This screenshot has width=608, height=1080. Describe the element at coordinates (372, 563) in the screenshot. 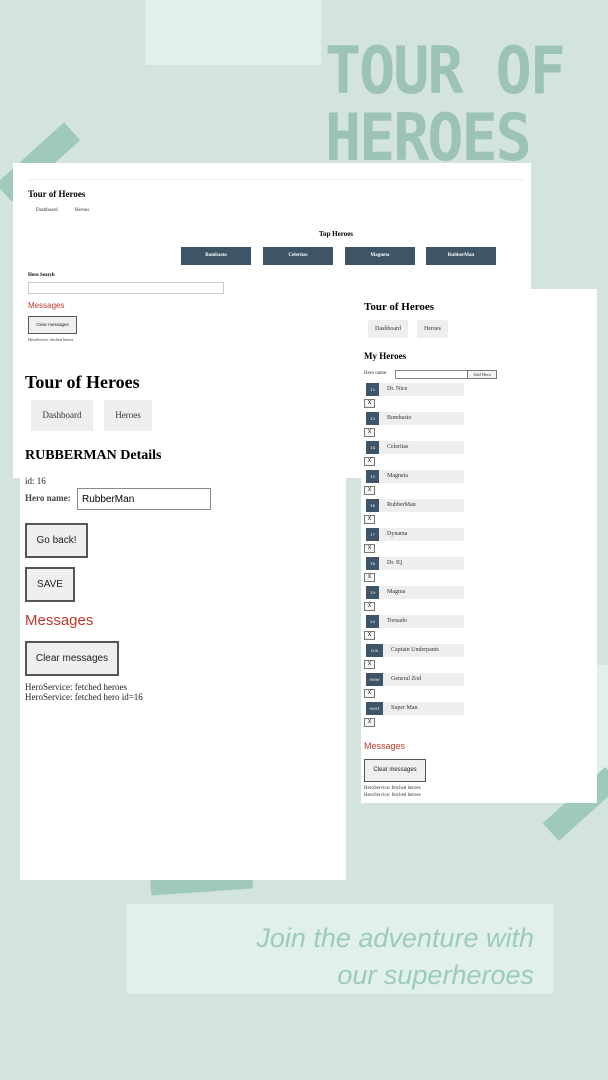

I see `hero-id-badge: 18` at that location.